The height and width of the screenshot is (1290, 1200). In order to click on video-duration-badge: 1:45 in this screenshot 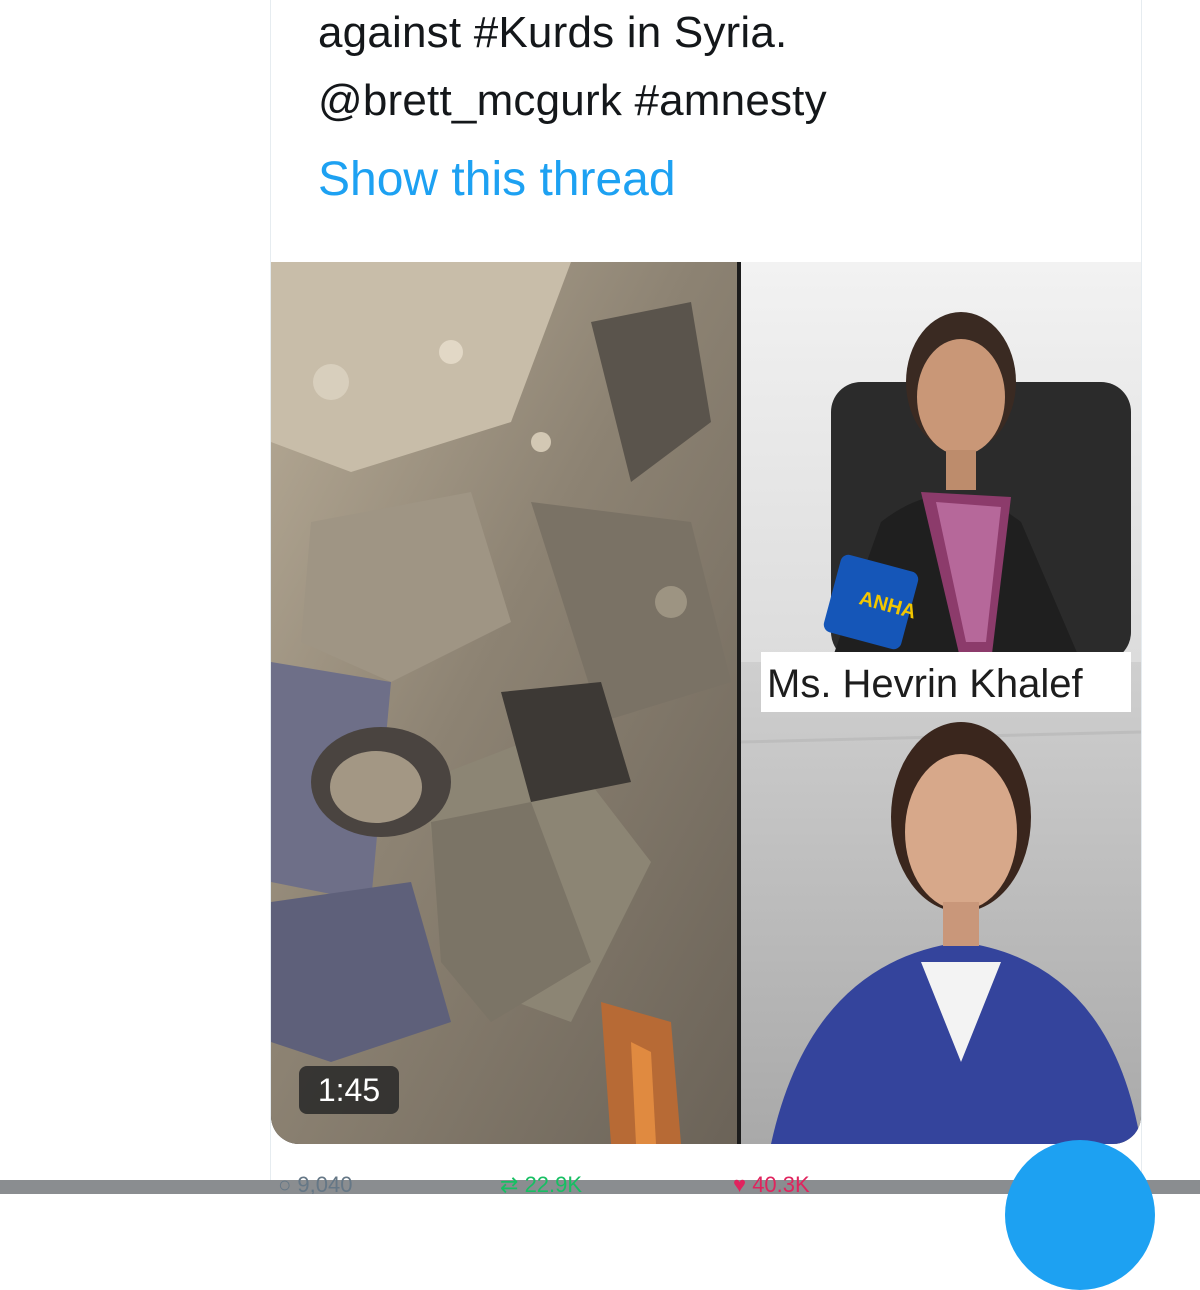, I will do `click(349, 1090)`.